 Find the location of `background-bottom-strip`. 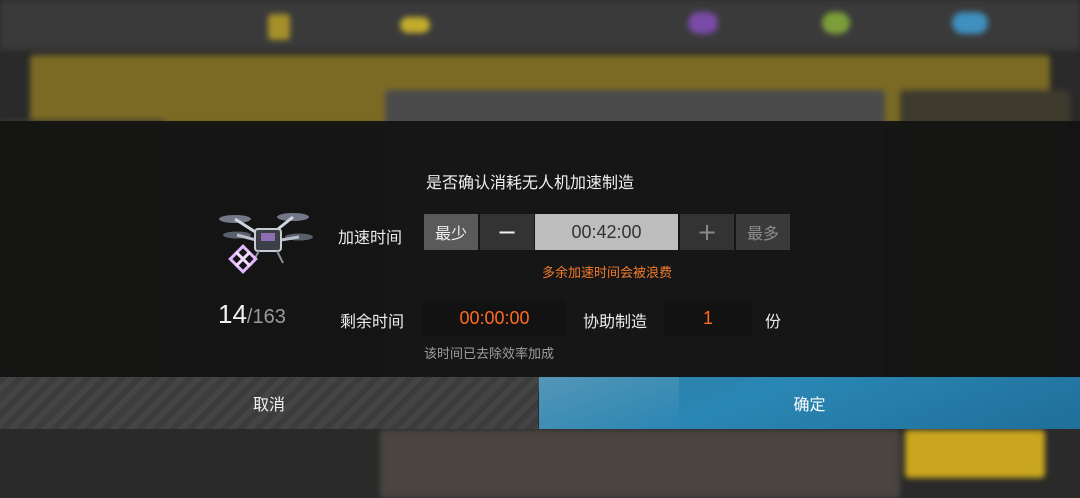

background-bottom-strip is located at coordinates (640, 464).